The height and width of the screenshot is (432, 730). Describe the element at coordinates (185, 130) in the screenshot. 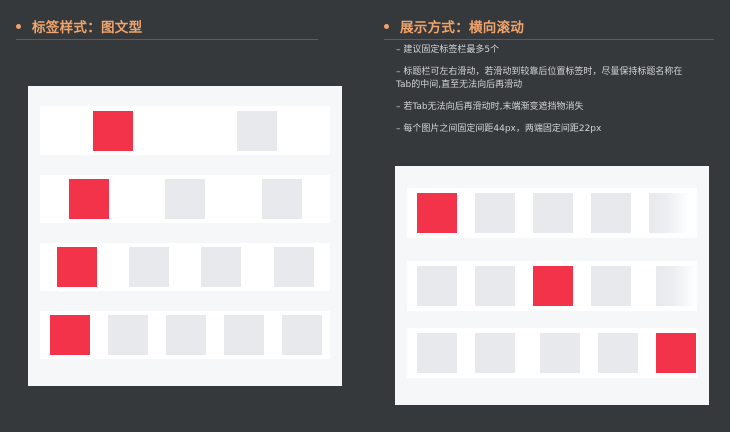

I see `tab-row-2-items` at that location.